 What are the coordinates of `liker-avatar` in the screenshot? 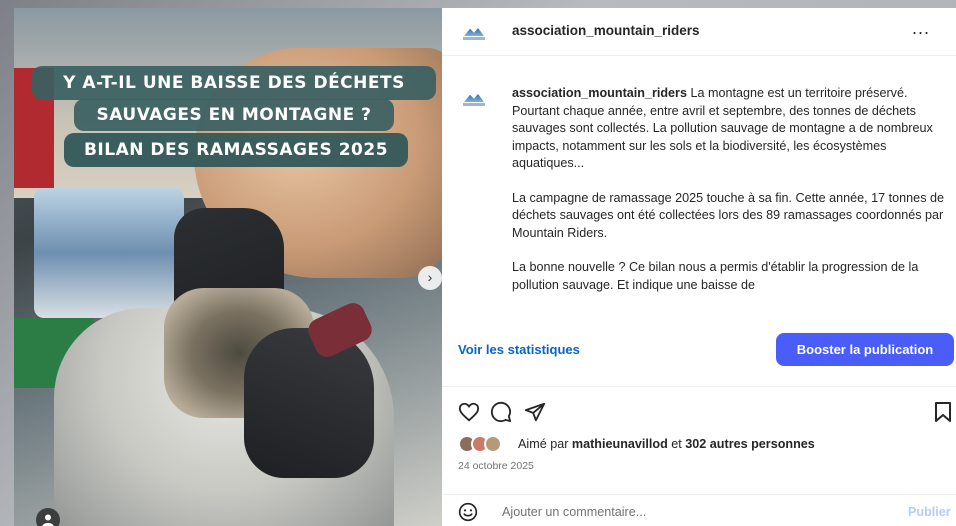 It's located at (493, 444).